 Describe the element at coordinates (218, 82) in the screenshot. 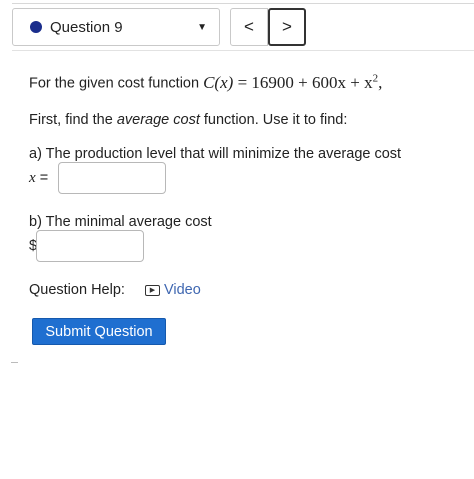

I see `function-lhs: C(x)` at that location.